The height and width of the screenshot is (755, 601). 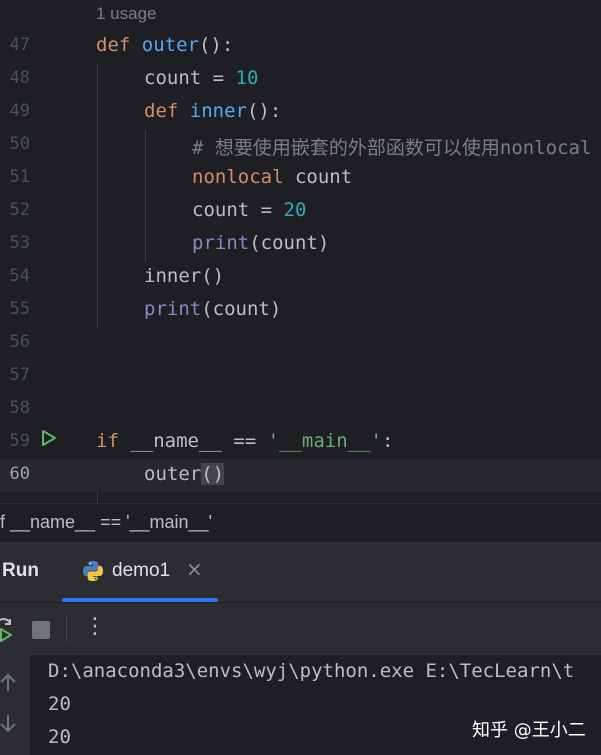 I want to click on code-text: def outer():, so click(x=165, y=45).